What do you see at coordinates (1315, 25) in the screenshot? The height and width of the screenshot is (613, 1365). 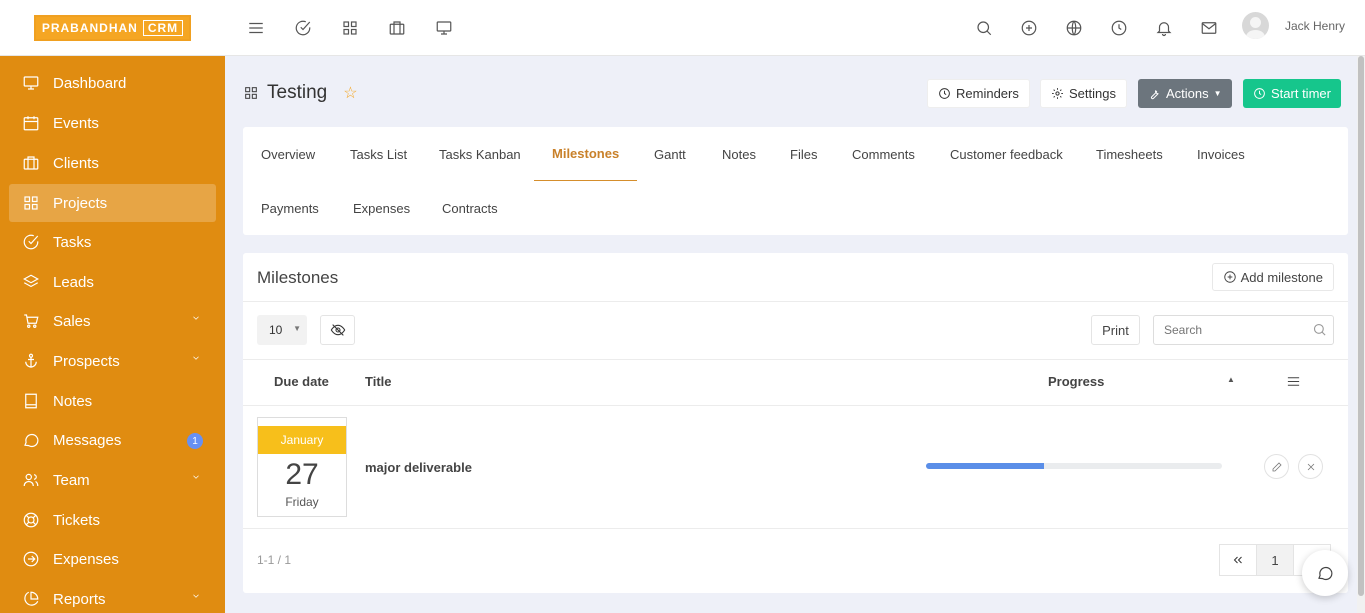 I see `user-name: Jack Henry` at bounding box center [1315, 25].